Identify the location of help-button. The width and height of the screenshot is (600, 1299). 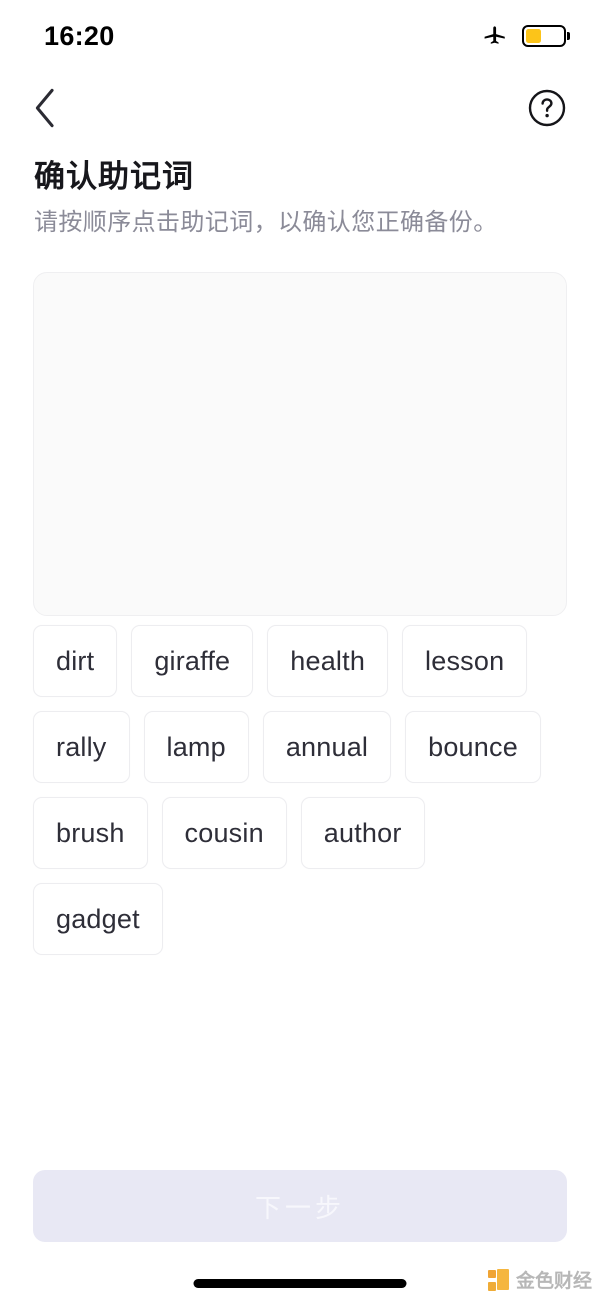
(547, 108).